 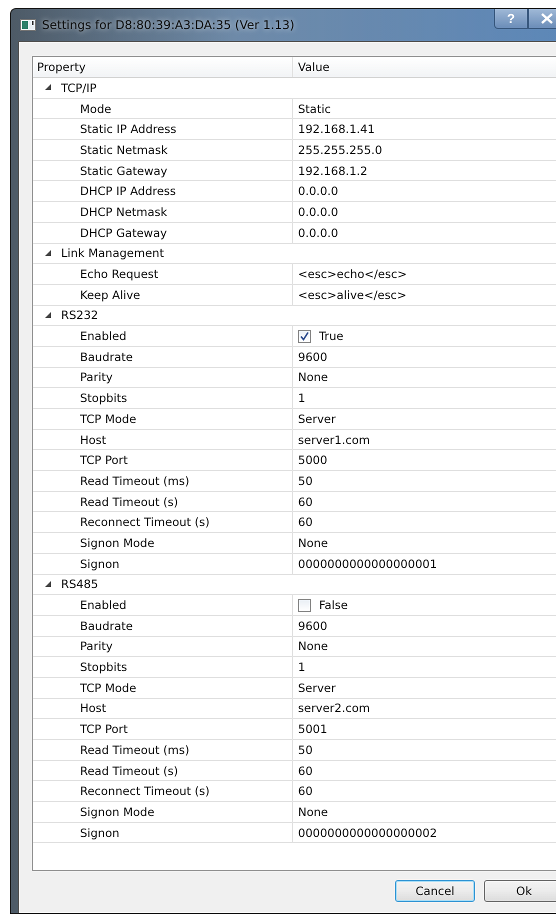 I want to click on property-name: Echo Request, so click(x=119, y=274).